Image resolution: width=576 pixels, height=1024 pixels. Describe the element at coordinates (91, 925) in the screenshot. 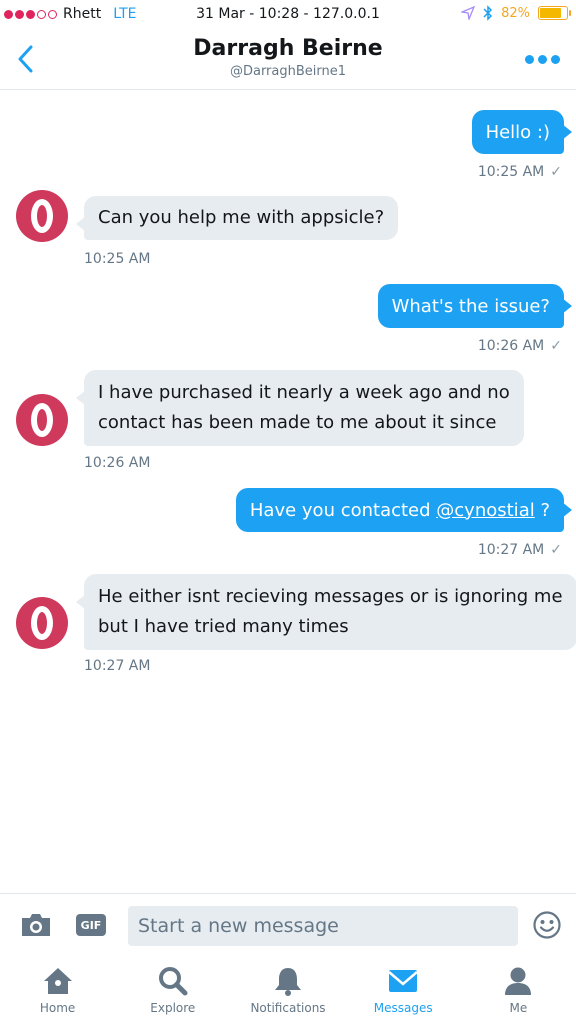

I see `gif-button: GIF` at that location.